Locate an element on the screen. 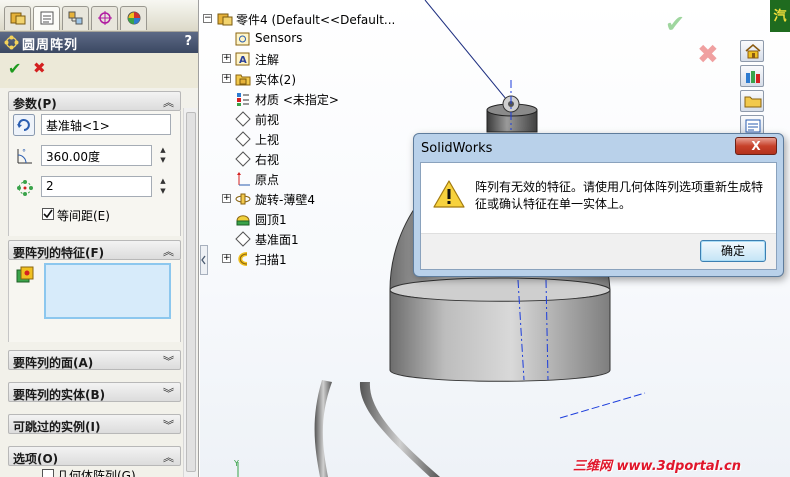 This screenshot has width=790, height=477. crosshair-icon is located at coordinates (105, 18).